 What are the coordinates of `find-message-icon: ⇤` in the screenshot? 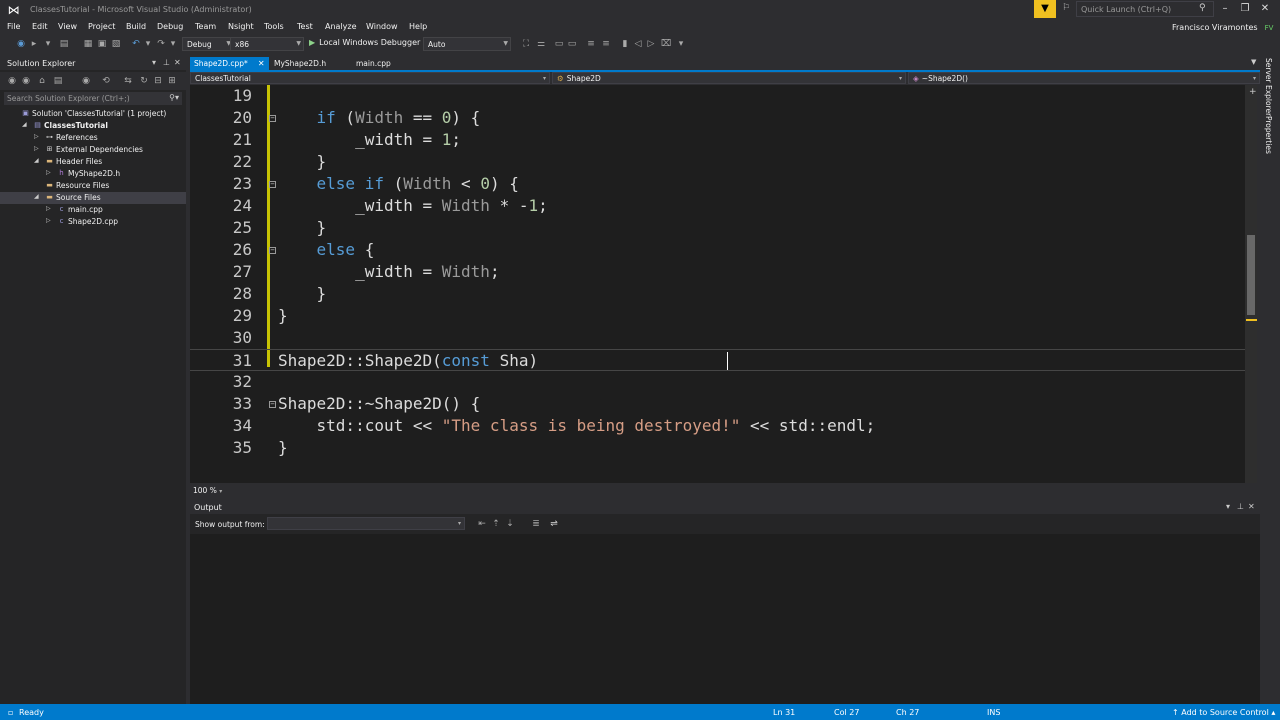 It's located at (482, 524).